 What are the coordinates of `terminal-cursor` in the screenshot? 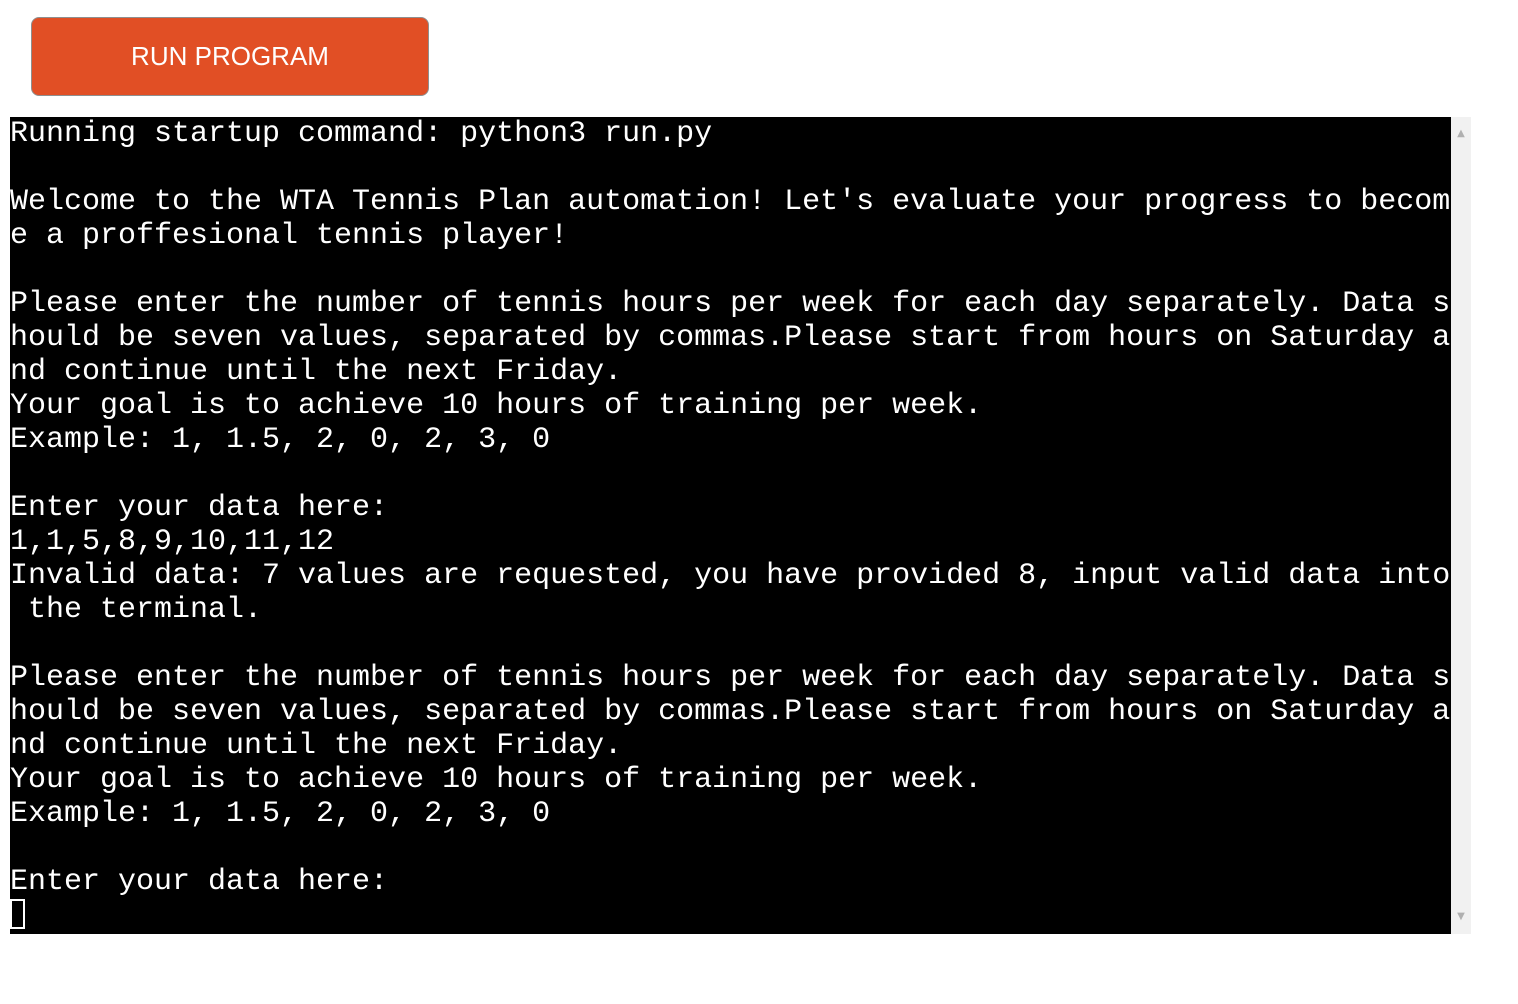 It's located at (17, 914).